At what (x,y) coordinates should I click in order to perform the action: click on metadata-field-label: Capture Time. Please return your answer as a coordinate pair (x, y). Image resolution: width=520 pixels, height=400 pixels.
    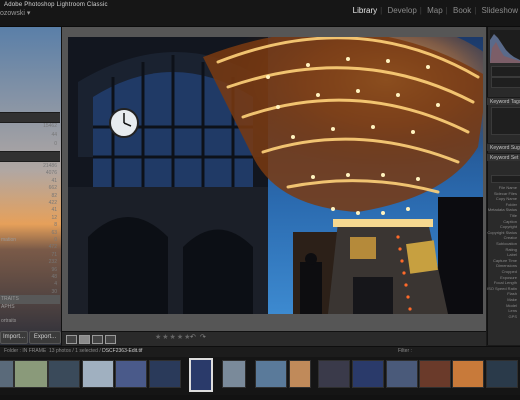
    Looking at the image, I should click on (504, 260).